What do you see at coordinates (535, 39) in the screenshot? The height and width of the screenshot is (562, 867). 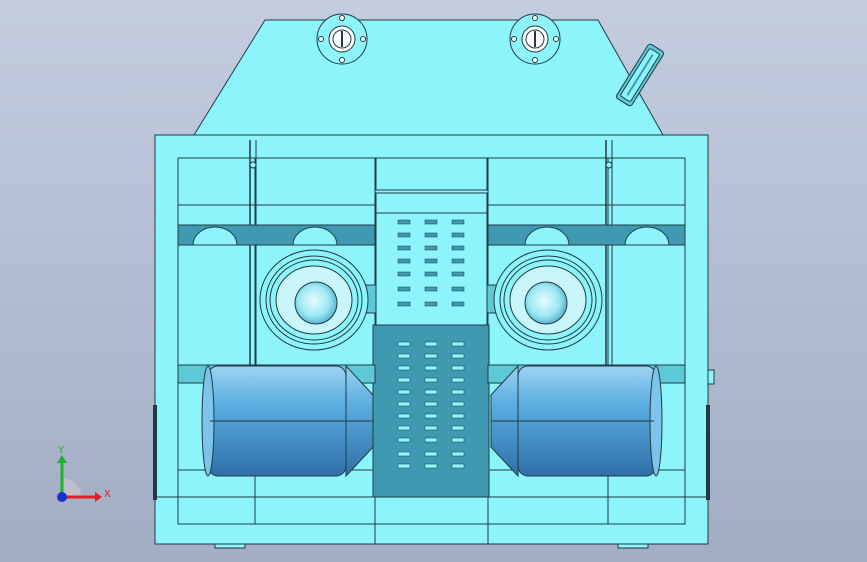 I see `flange-right` at bounding box center [535, 39].